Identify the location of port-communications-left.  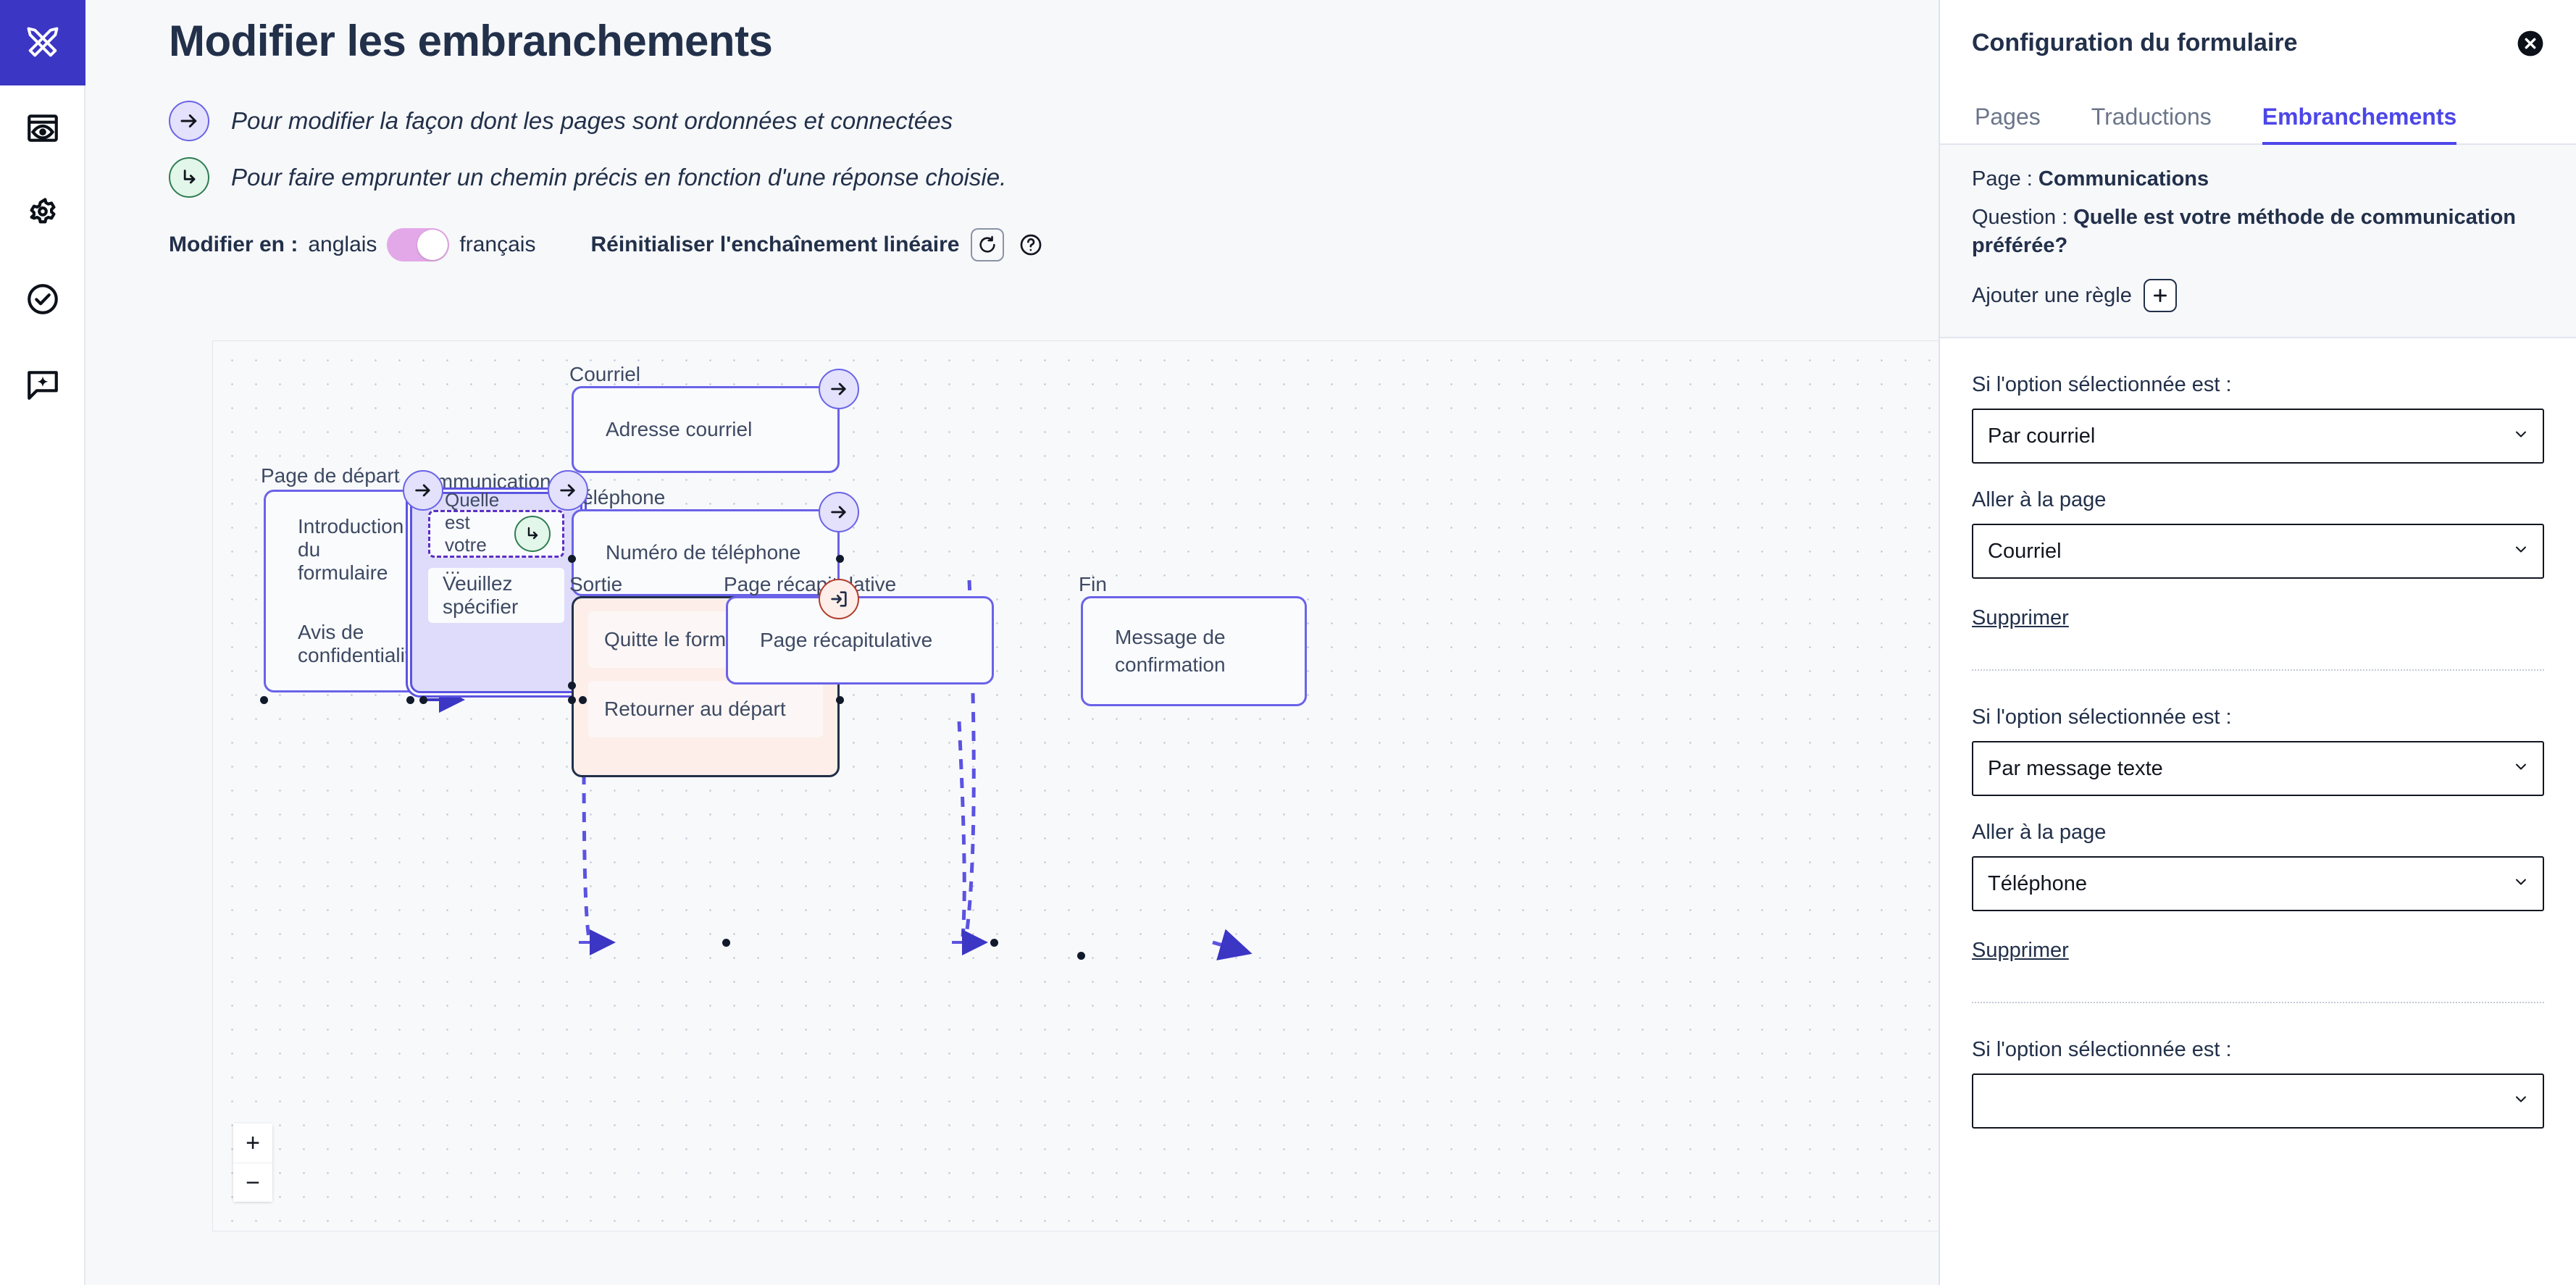
(410, 700).